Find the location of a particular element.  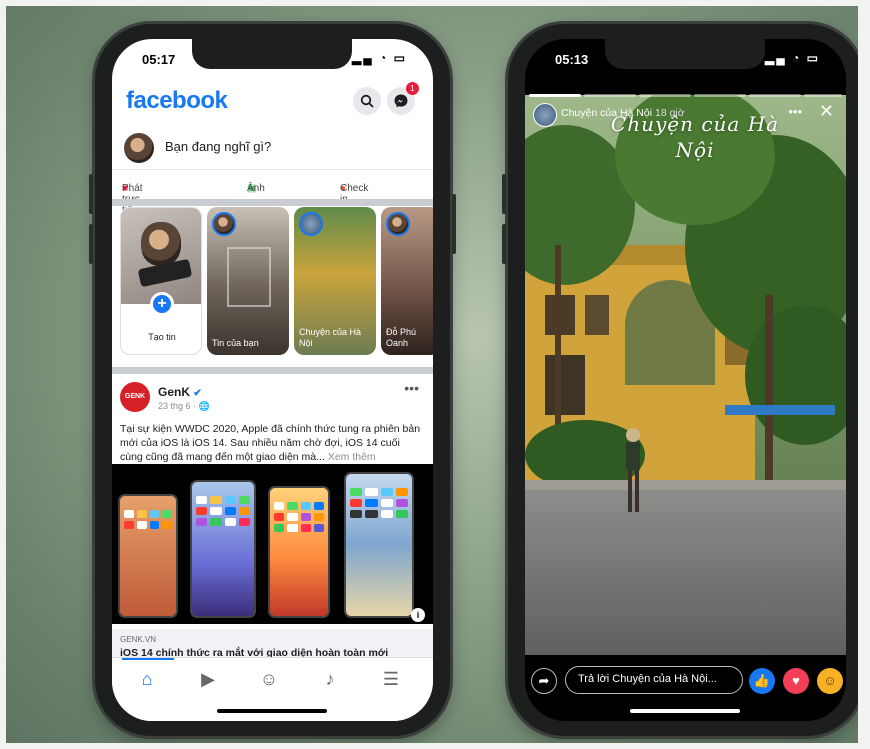

see-more-link: Xem thêm is located at coordinates (352, 457).